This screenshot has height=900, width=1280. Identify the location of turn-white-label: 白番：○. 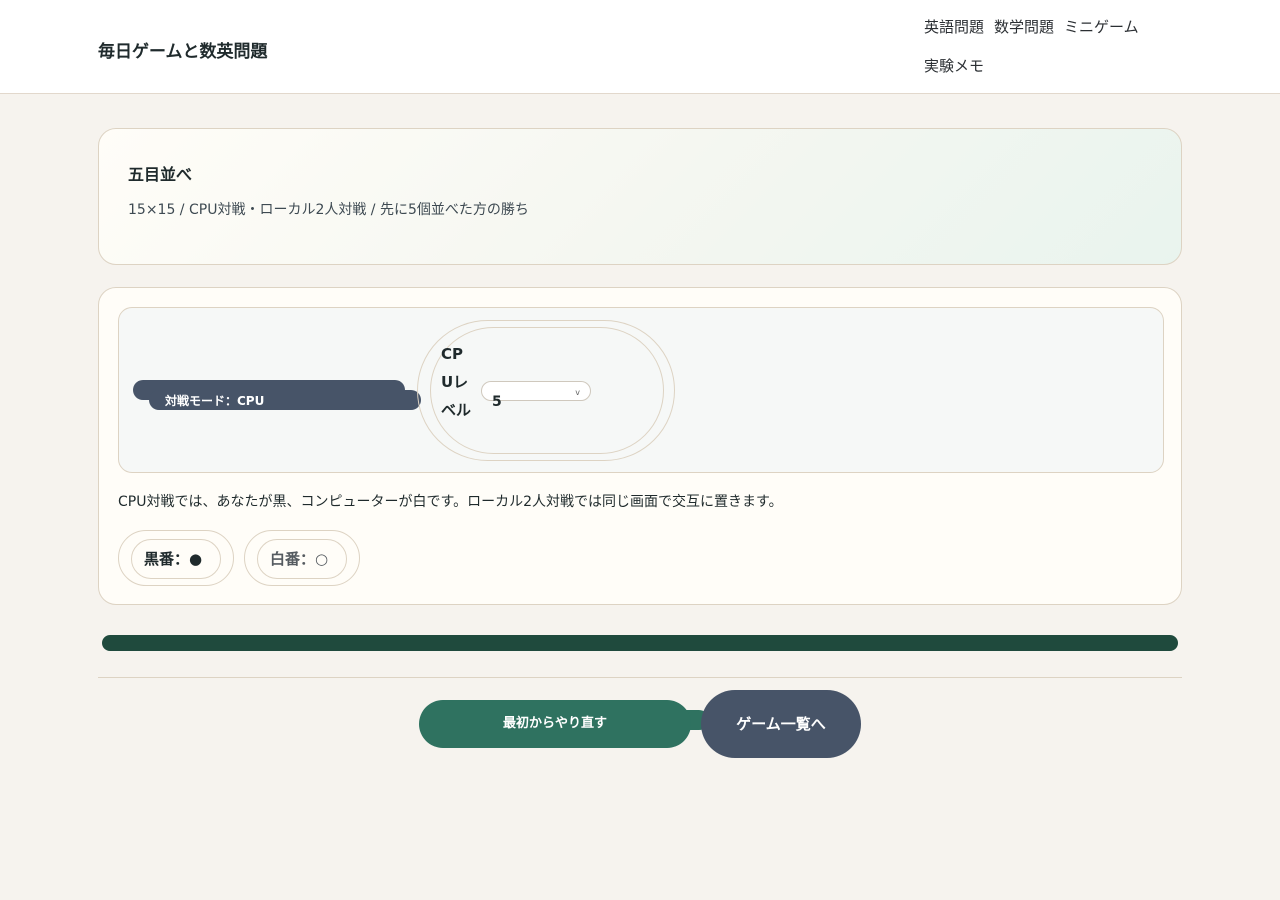
(302, 559).